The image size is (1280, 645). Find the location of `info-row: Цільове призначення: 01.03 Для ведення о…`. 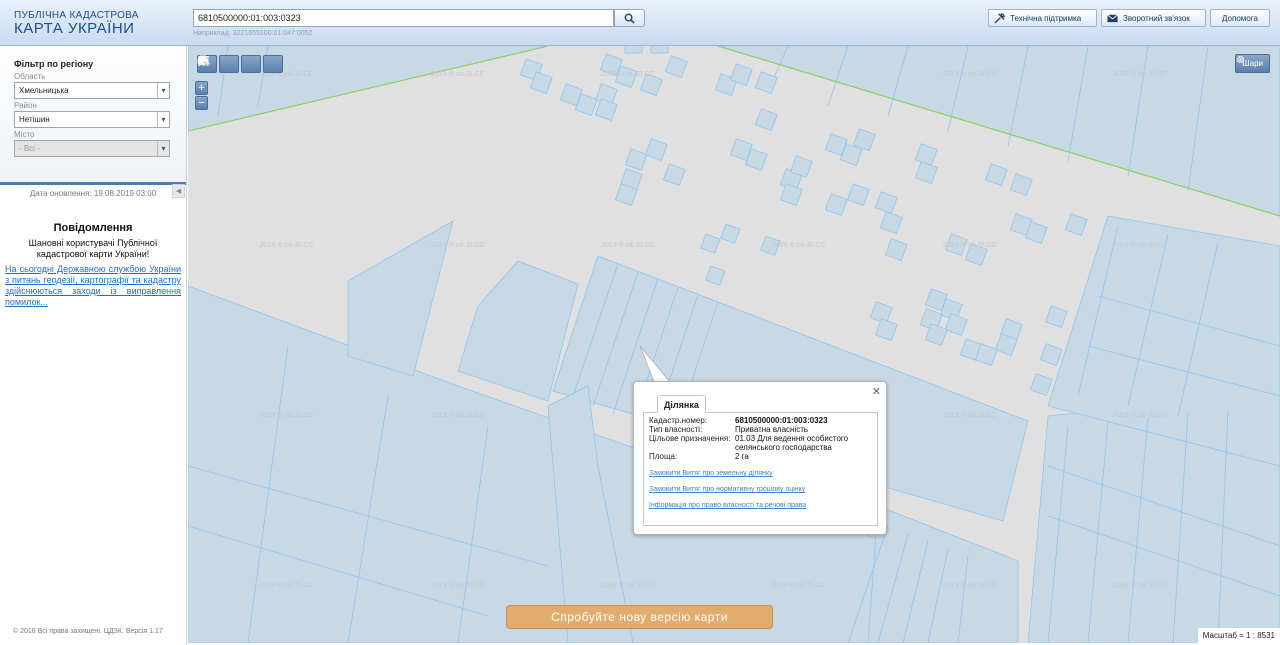

info-row: Цільове призначення: 01.03 Для ведення о… is located at coordinates (760, 443).